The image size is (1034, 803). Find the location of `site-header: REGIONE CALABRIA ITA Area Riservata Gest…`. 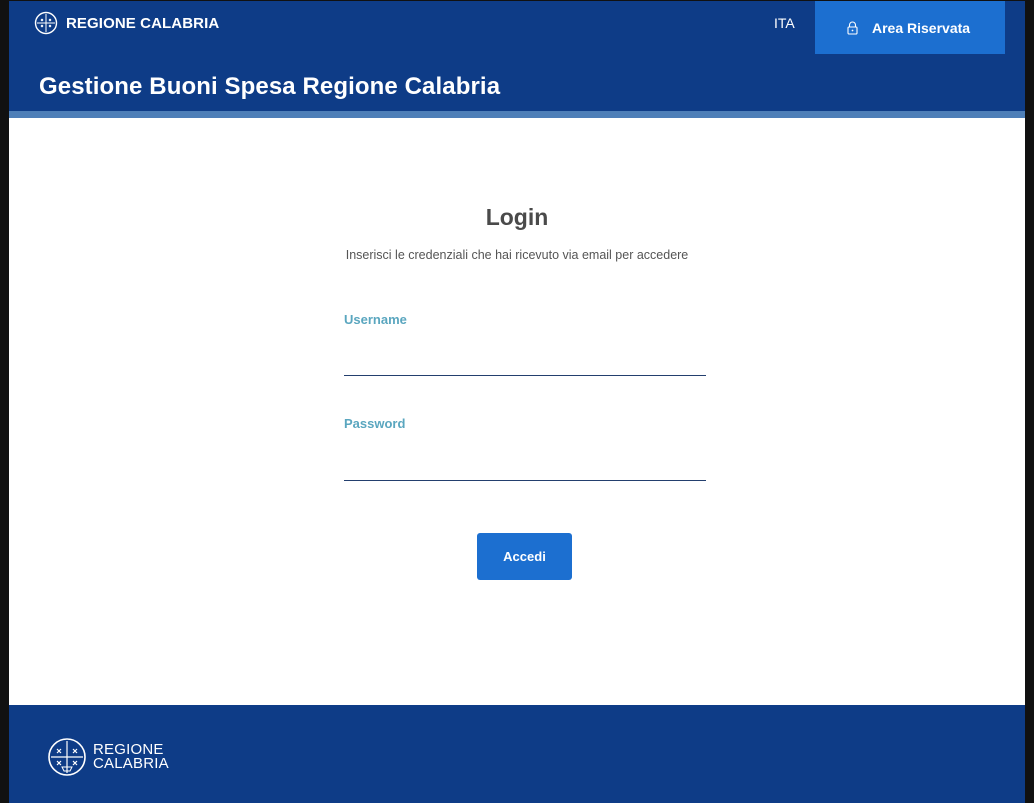

site-header: REGIONE CALABRIA ITA Area Riservata Gest… is located at coordinates (517, 59).